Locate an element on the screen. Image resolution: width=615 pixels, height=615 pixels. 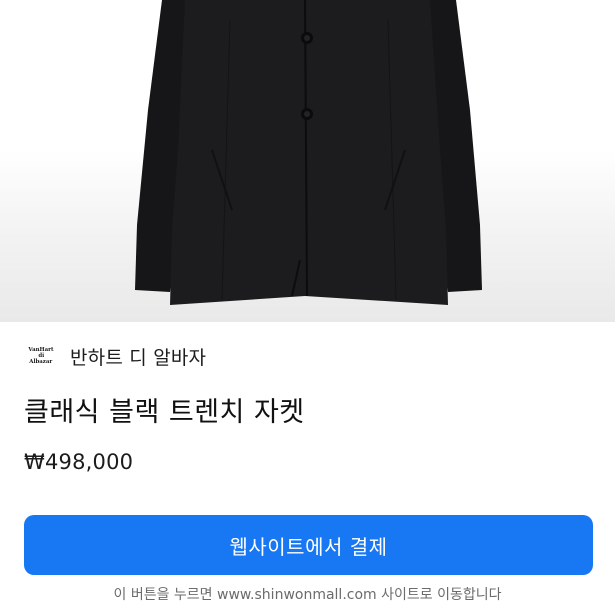
redirect-notice: 이 버튼을 누르면 www.shinwonmall.com 사이트로 이동합니다 is located at coordinates (307, 595).